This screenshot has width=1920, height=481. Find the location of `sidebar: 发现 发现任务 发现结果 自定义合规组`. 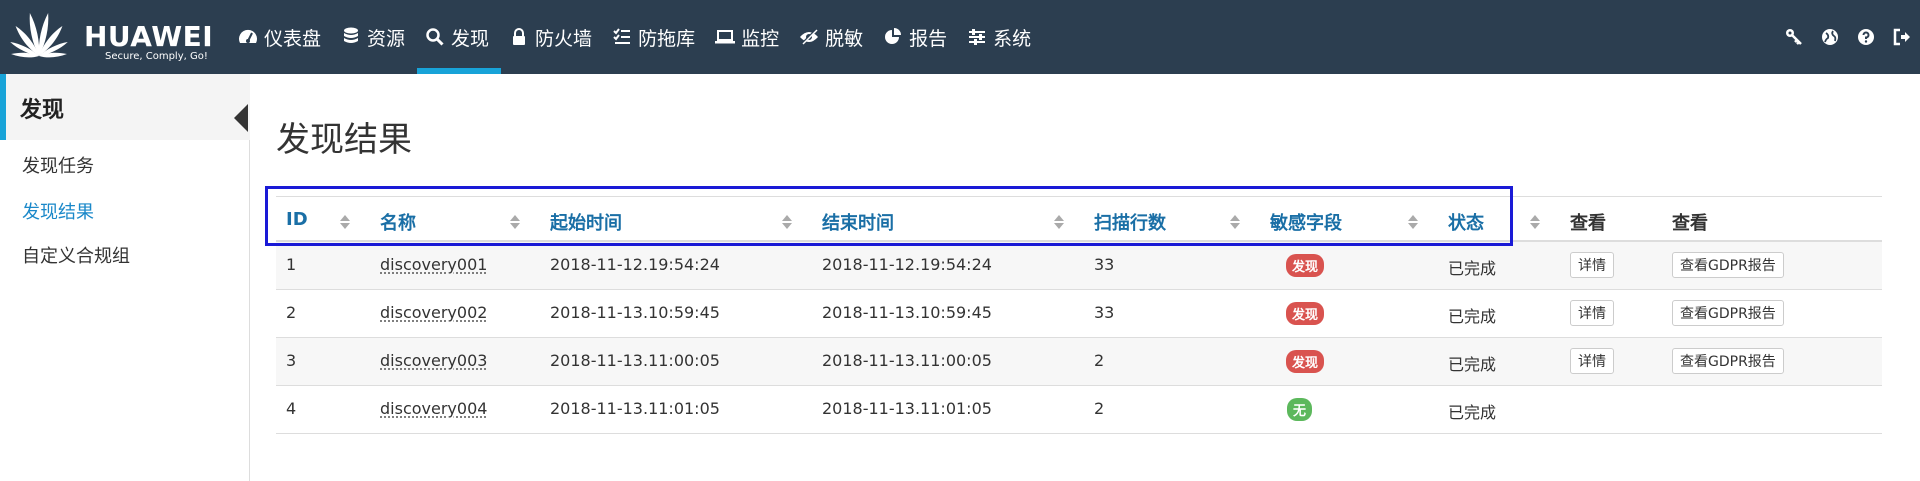

sidebar: 发现 发现任务 发现结果 自定义合规组 is located at coordinates (125, 277).